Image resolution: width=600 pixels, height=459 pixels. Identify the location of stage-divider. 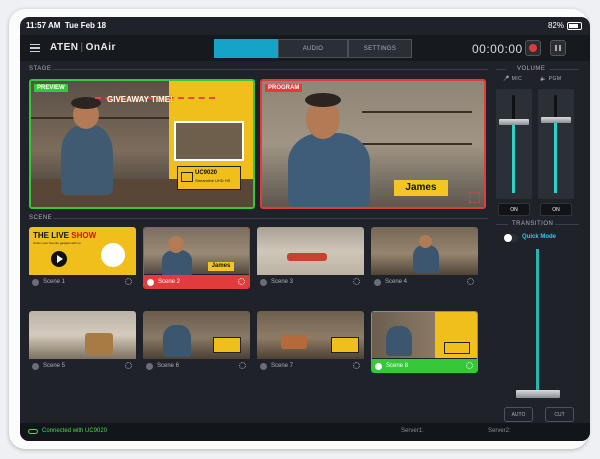
(270, 69).